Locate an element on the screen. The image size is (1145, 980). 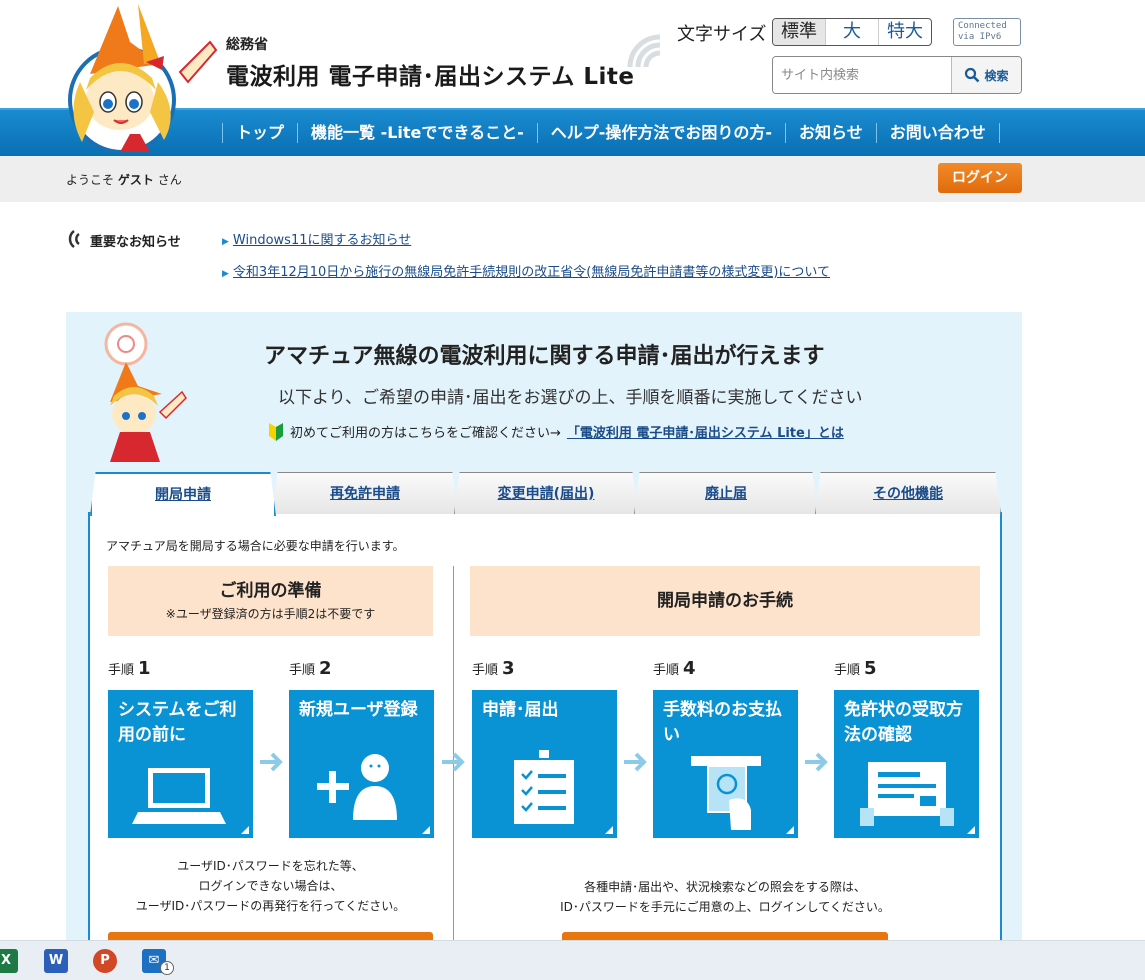
ipv6-badge: Connected via IPv6 is located at coordinates (987, 32).